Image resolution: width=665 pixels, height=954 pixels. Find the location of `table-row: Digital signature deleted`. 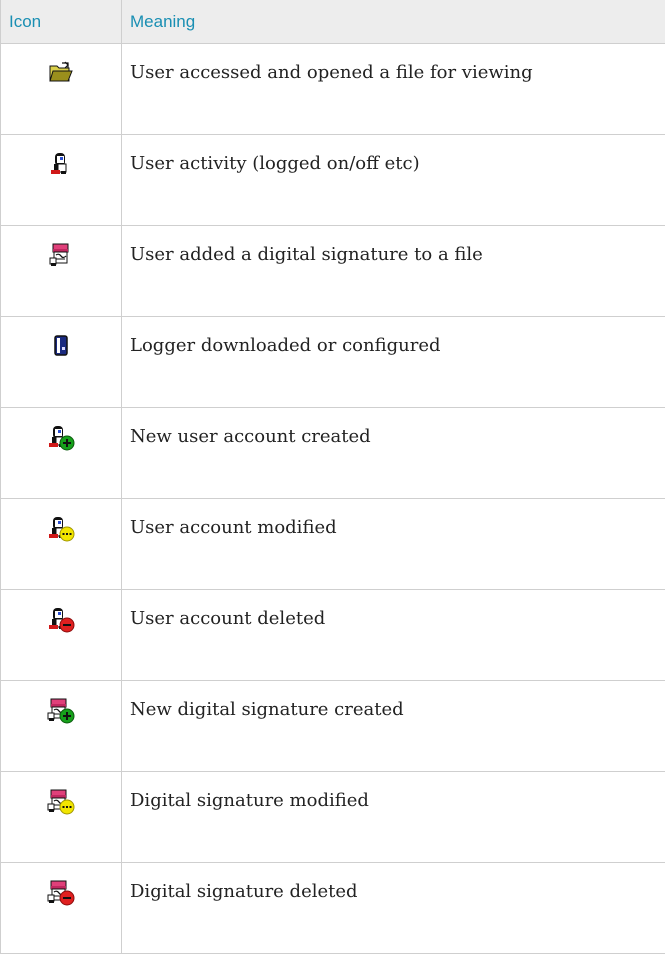

table-row: Digital signature deleted is located at coordinates (333, 908).